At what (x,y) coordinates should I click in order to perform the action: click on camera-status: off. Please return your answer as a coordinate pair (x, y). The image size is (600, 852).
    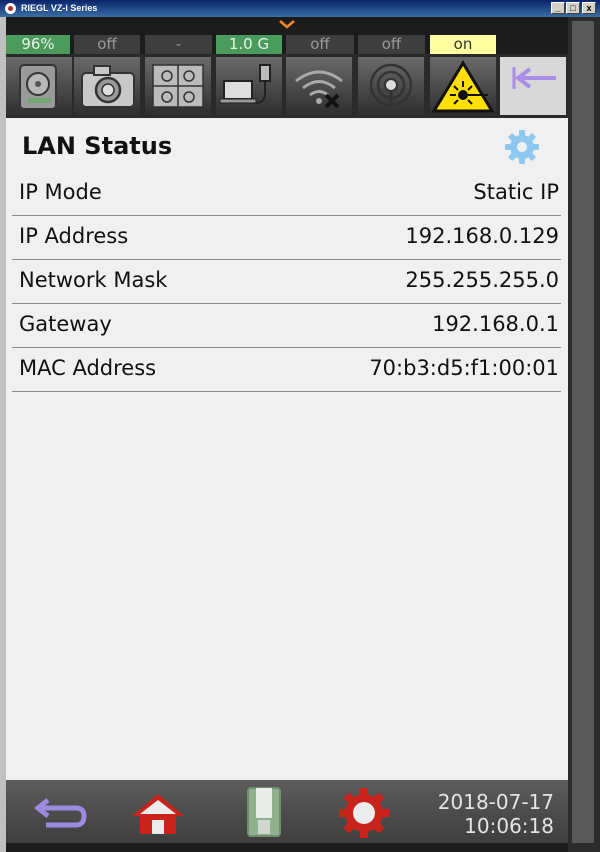
    Looking at the image, I should click on (107, 44).